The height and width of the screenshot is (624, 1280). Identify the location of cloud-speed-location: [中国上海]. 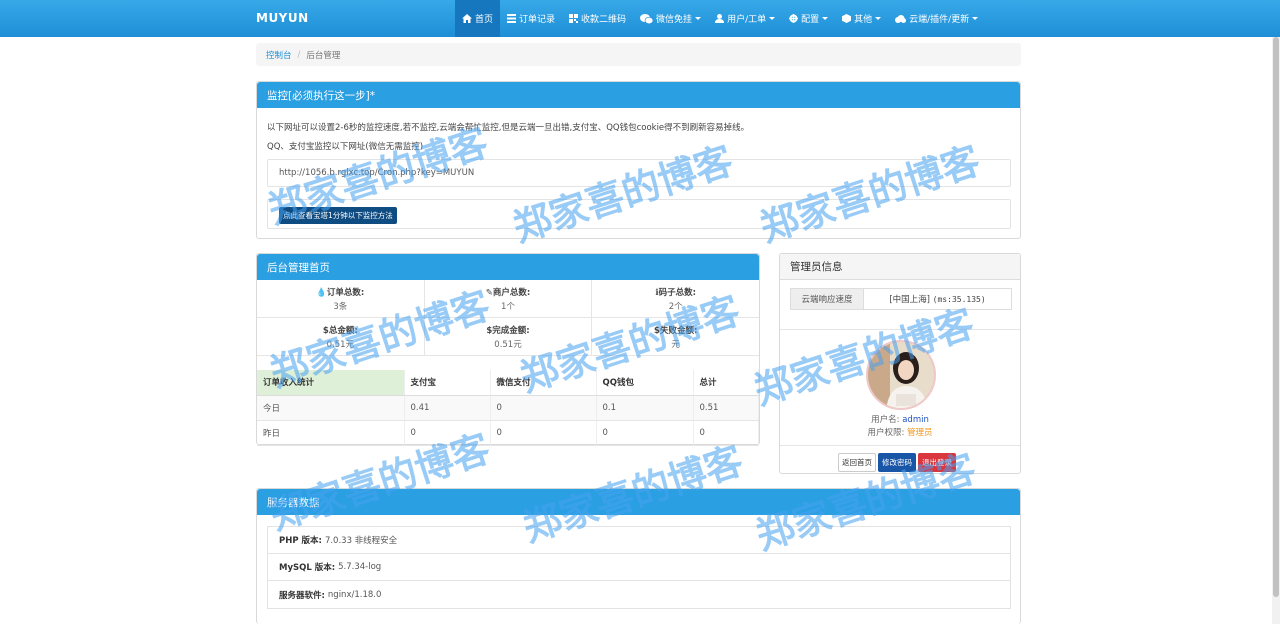
(909, 300).